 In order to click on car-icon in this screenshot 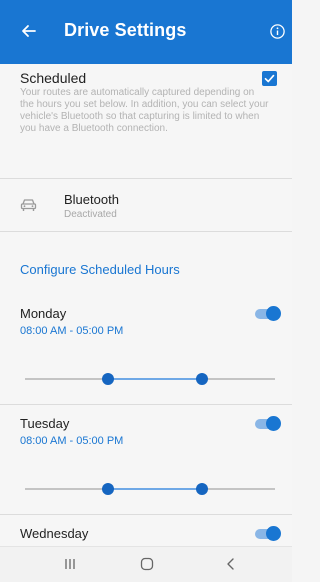, I will do `click(28, 205)`.